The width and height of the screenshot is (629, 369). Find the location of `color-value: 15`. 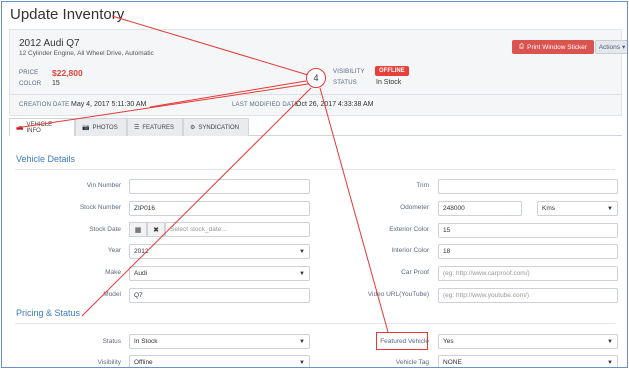

color-value: 15 is located at coordinates (56, 83).